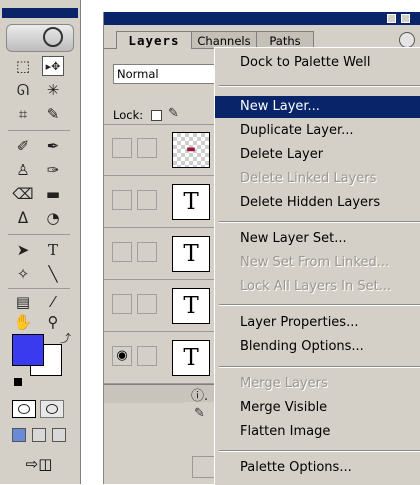 Image resolution: width=420 pixels, height=485 pixels. Describe the element at coordinates (40, 13) in the screenshot. I see `tools-panel-title-bar` at that location.